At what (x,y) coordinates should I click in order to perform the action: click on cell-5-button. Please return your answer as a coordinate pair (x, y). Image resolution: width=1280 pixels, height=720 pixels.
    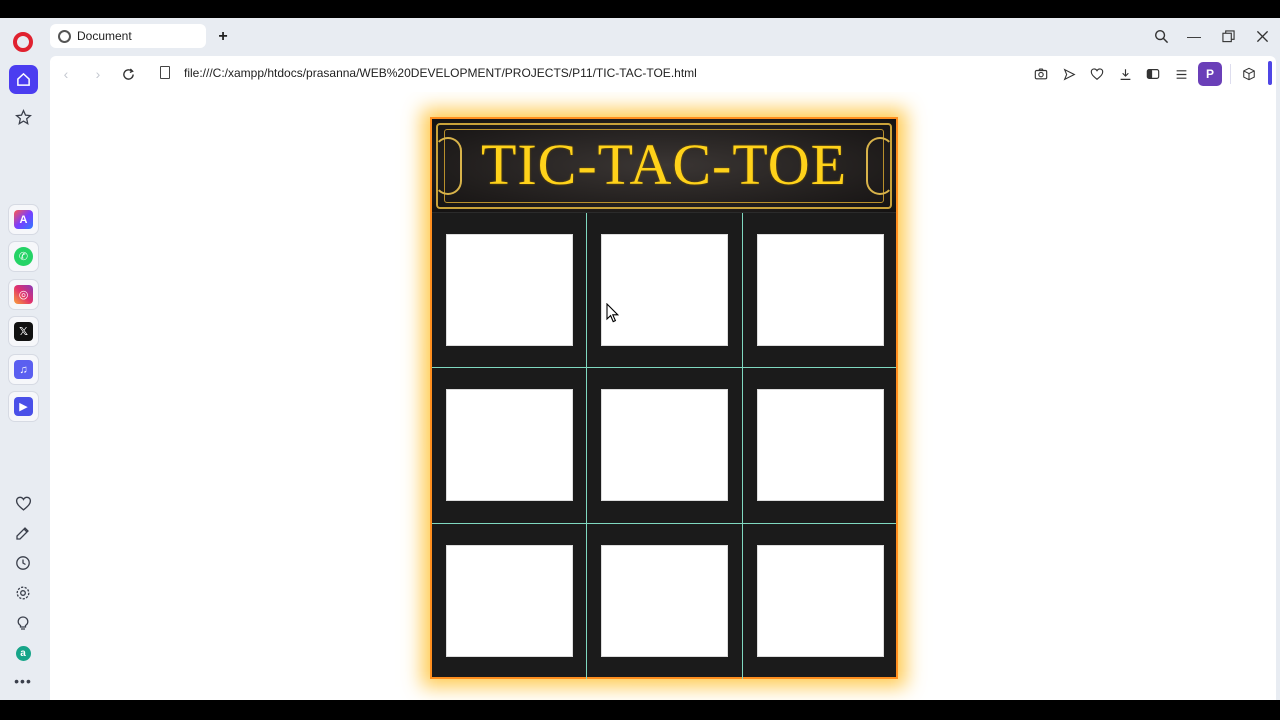
    Looking at the image, I should click on (664, 445).